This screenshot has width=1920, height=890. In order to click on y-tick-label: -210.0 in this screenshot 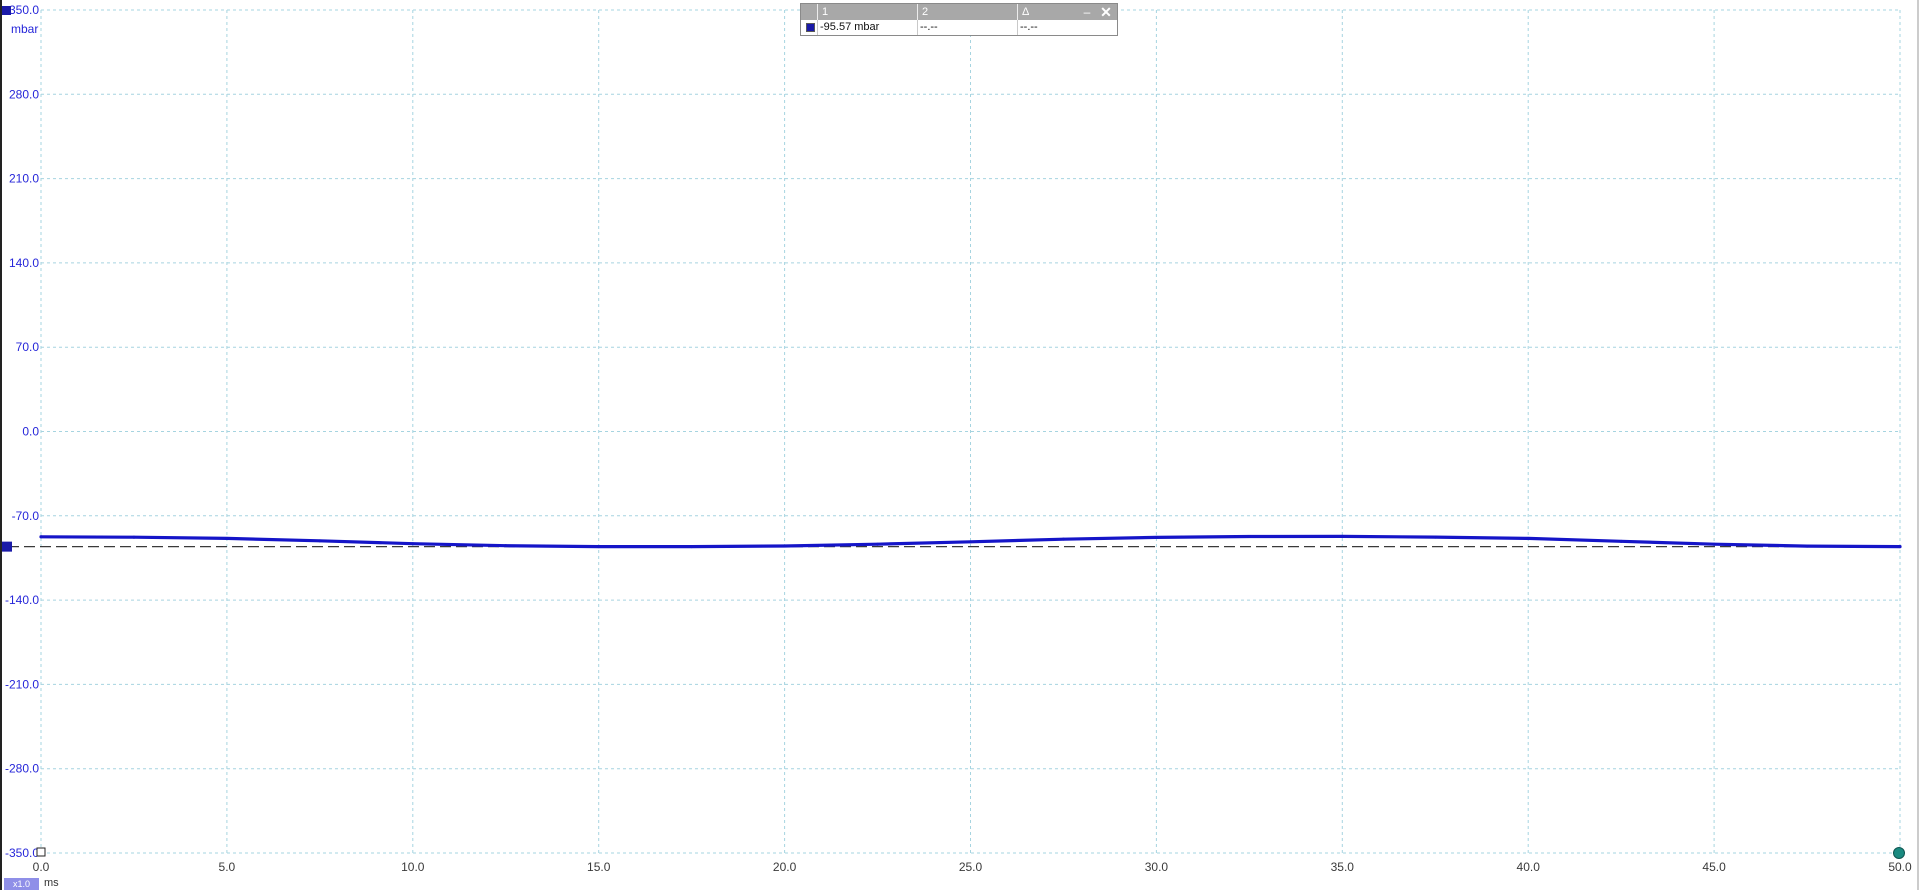, I will do `click(22, 684)`.